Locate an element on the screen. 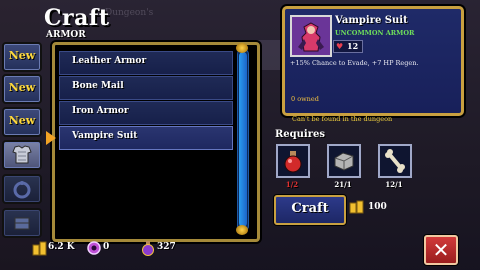  tab-armor is located at coordinates (22, 155).